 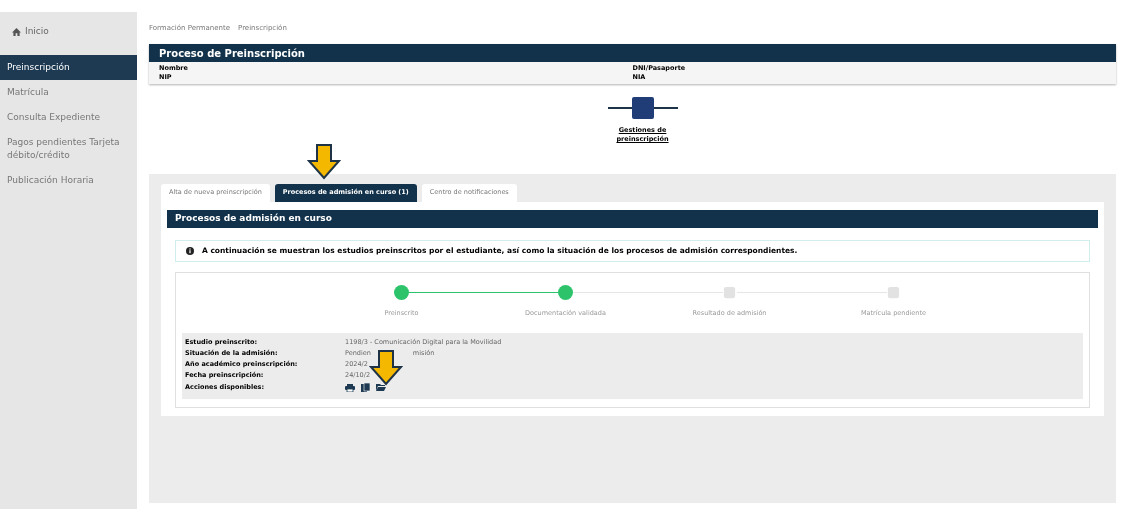 I want to click on printer-icon, so click(x=350, y=387).